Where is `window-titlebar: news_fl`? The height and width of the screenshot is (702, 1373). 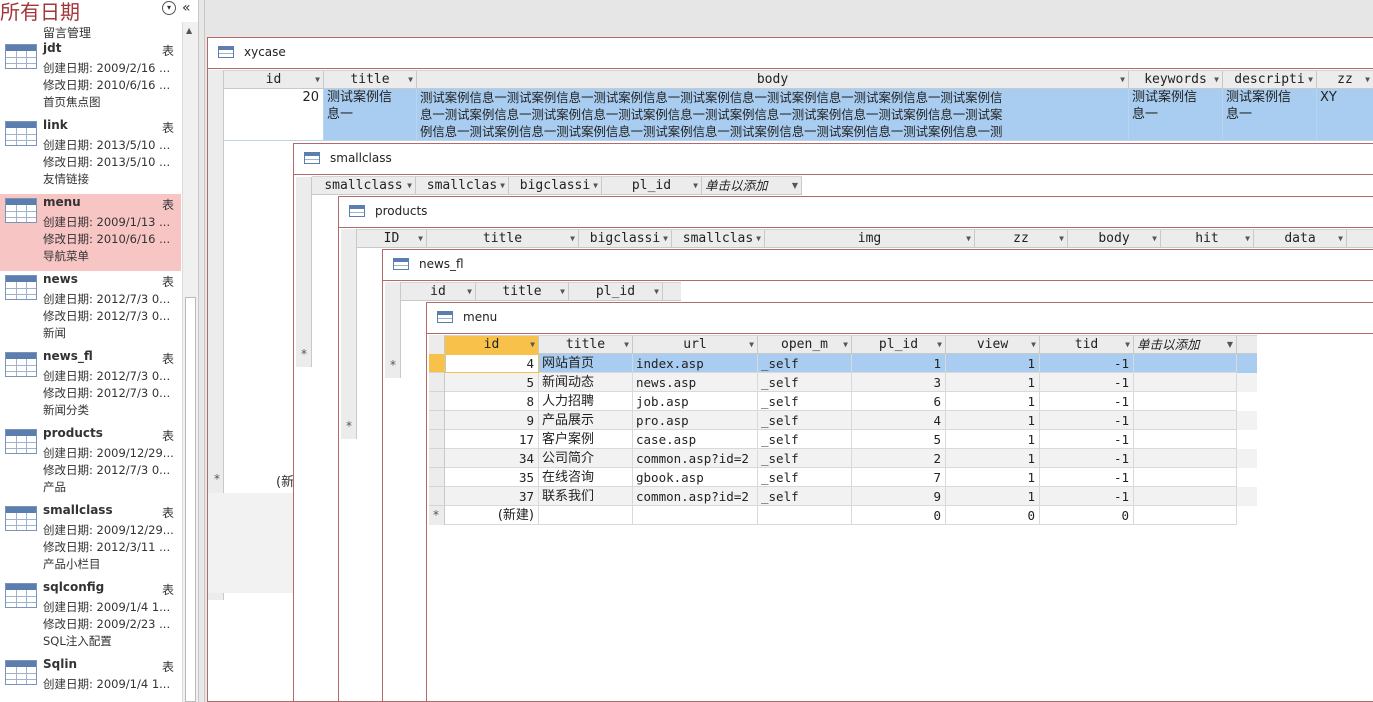
window-titlebar: news_fl is located at coordinates (878, 265).